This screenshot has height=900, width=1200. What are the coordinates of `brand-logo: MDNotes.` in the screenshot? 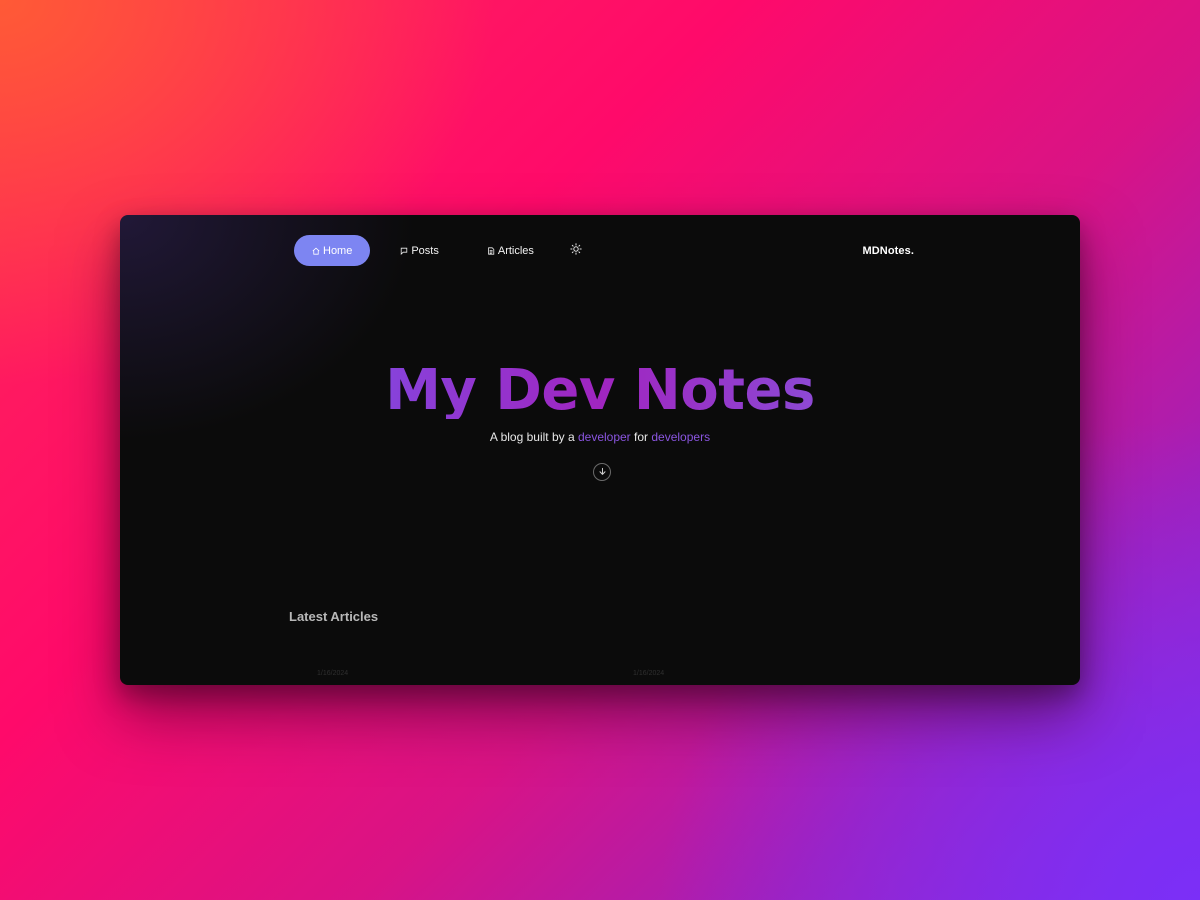 It's located at (888, 251).